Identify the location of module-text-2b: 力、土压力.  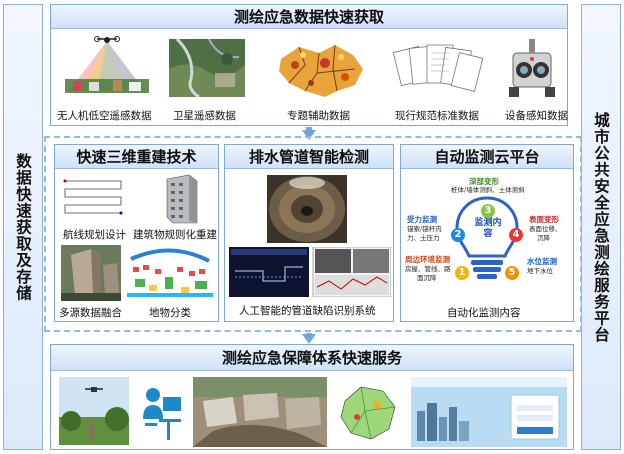
(423, 238).